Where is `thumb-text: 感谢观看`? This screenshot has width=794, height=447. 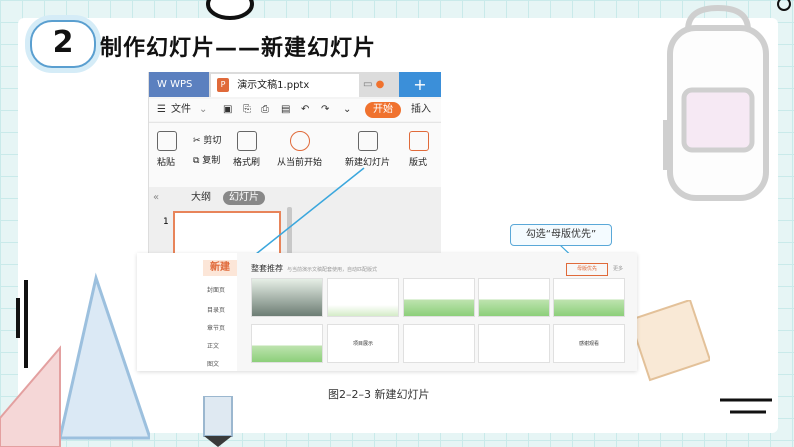
thumb-text: 感谢观看 is located at coordinates (588, 344).